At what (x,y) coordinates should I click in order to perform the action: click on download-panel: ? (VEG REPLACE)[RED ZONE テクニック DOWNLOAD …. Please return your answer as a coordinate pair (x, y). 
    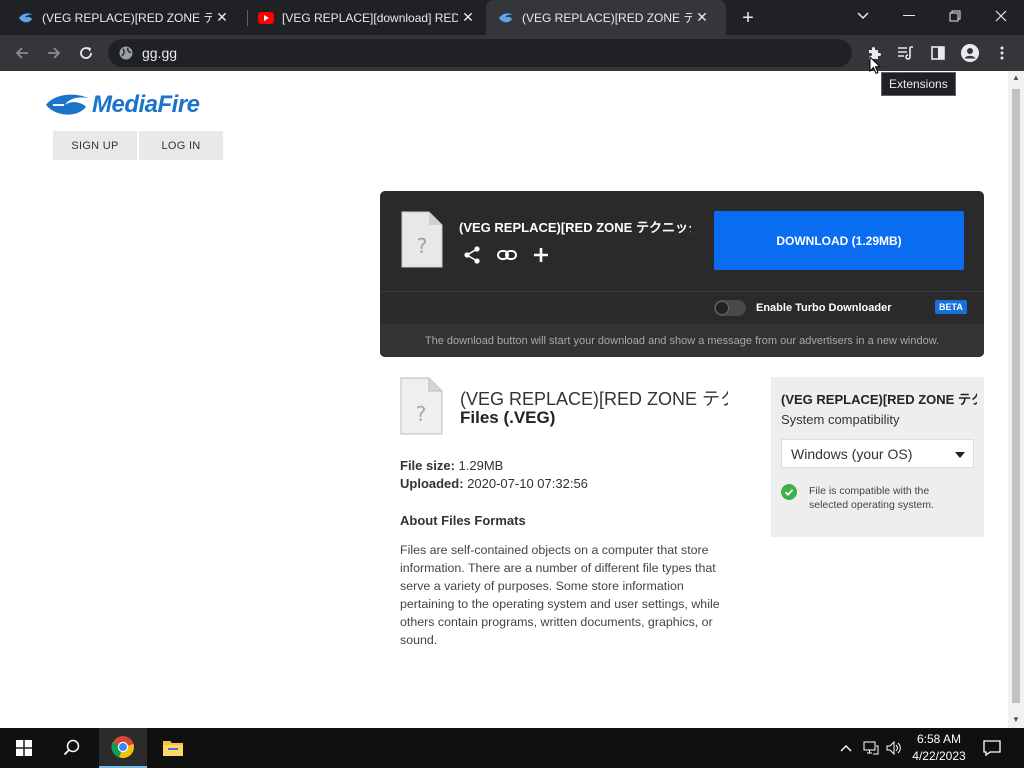
    Looking at the image, I should click on (682, 274).